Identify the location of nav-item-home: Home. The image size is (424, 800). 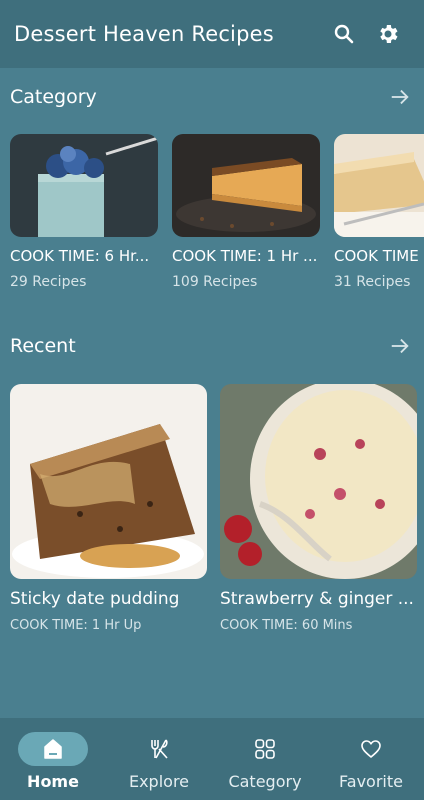
(53, 759).